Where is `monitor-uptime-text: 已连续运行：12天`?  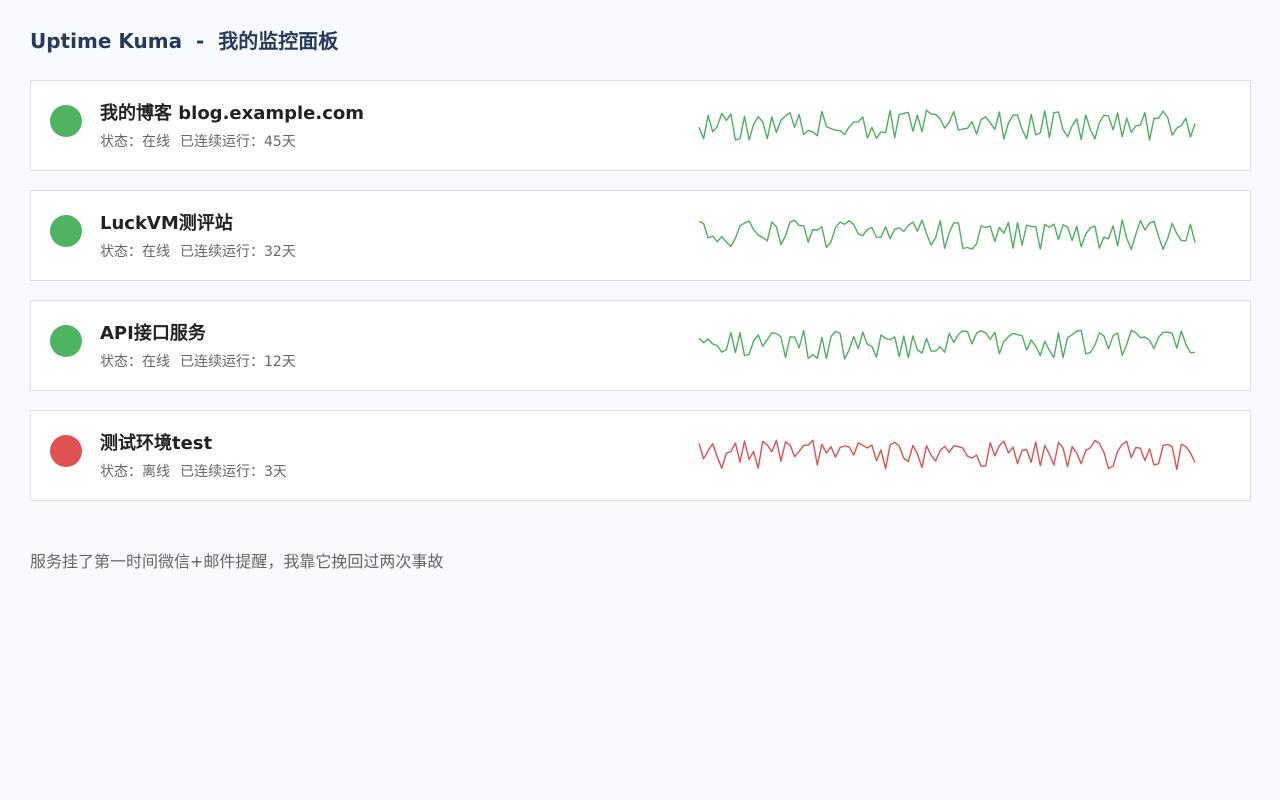
monitor-uptime-text: 已连续运行：12天 is located at coordinates (238, 362).